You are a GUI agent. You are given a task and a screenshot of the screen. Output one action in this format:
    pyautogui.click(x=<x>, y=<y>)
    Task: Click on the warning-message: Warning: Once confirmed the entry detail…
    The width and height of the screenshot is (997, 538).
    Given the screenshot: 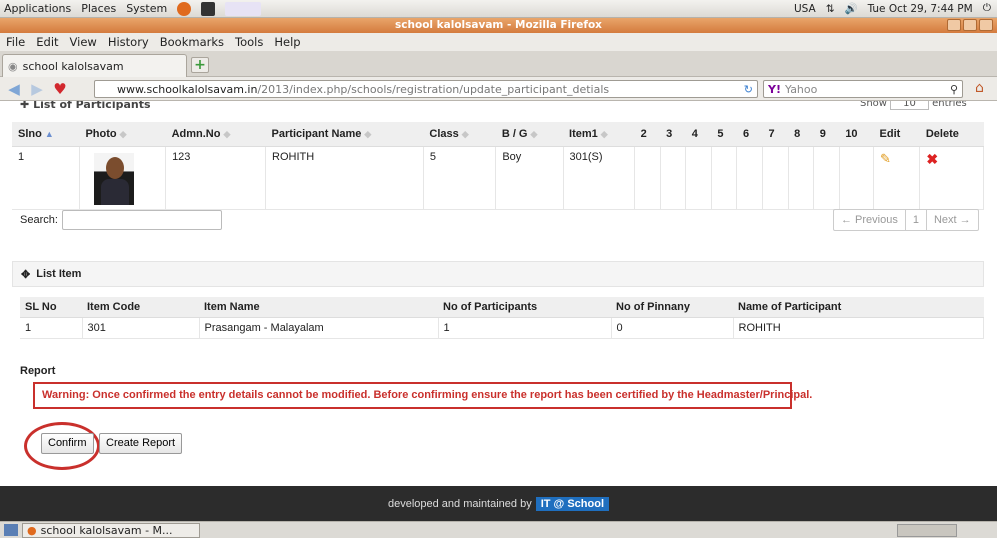 What is the action you would take?
    pyautogui.click(x=422, y=395)
    